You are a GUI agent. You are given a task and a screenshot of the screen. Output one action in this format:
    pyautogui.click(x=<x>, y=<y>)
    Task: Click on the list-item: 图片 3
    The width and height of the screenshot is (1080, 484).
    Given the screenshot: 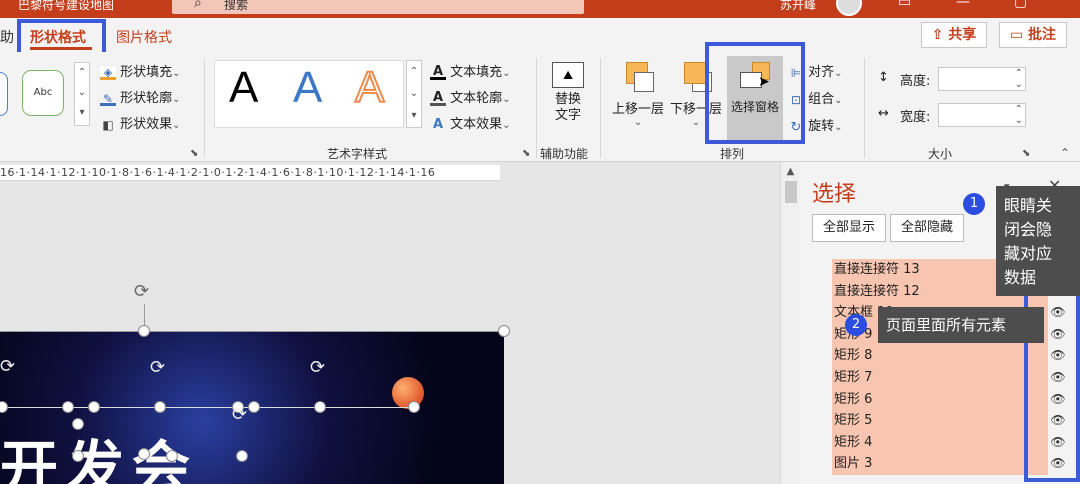 What is the action you would take?
    pyautogui.click(x=940, y=464)
    